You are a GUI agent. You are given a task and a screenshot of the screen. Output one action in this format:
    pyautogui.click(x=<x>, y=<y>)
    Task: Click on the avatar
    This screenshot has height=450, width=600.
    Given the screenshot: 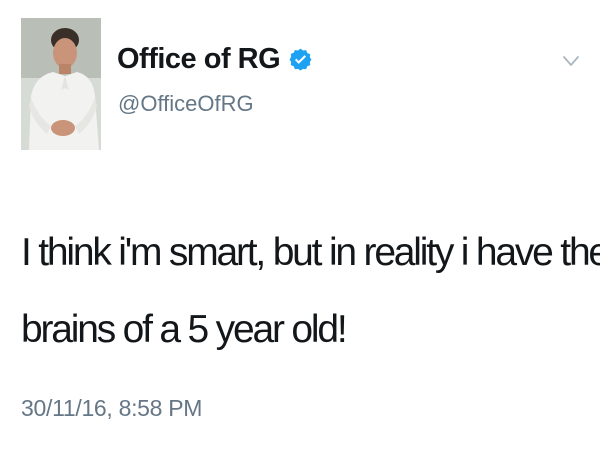 What is the action you would take?
    pyautogui.click(x=61, y=84)
    